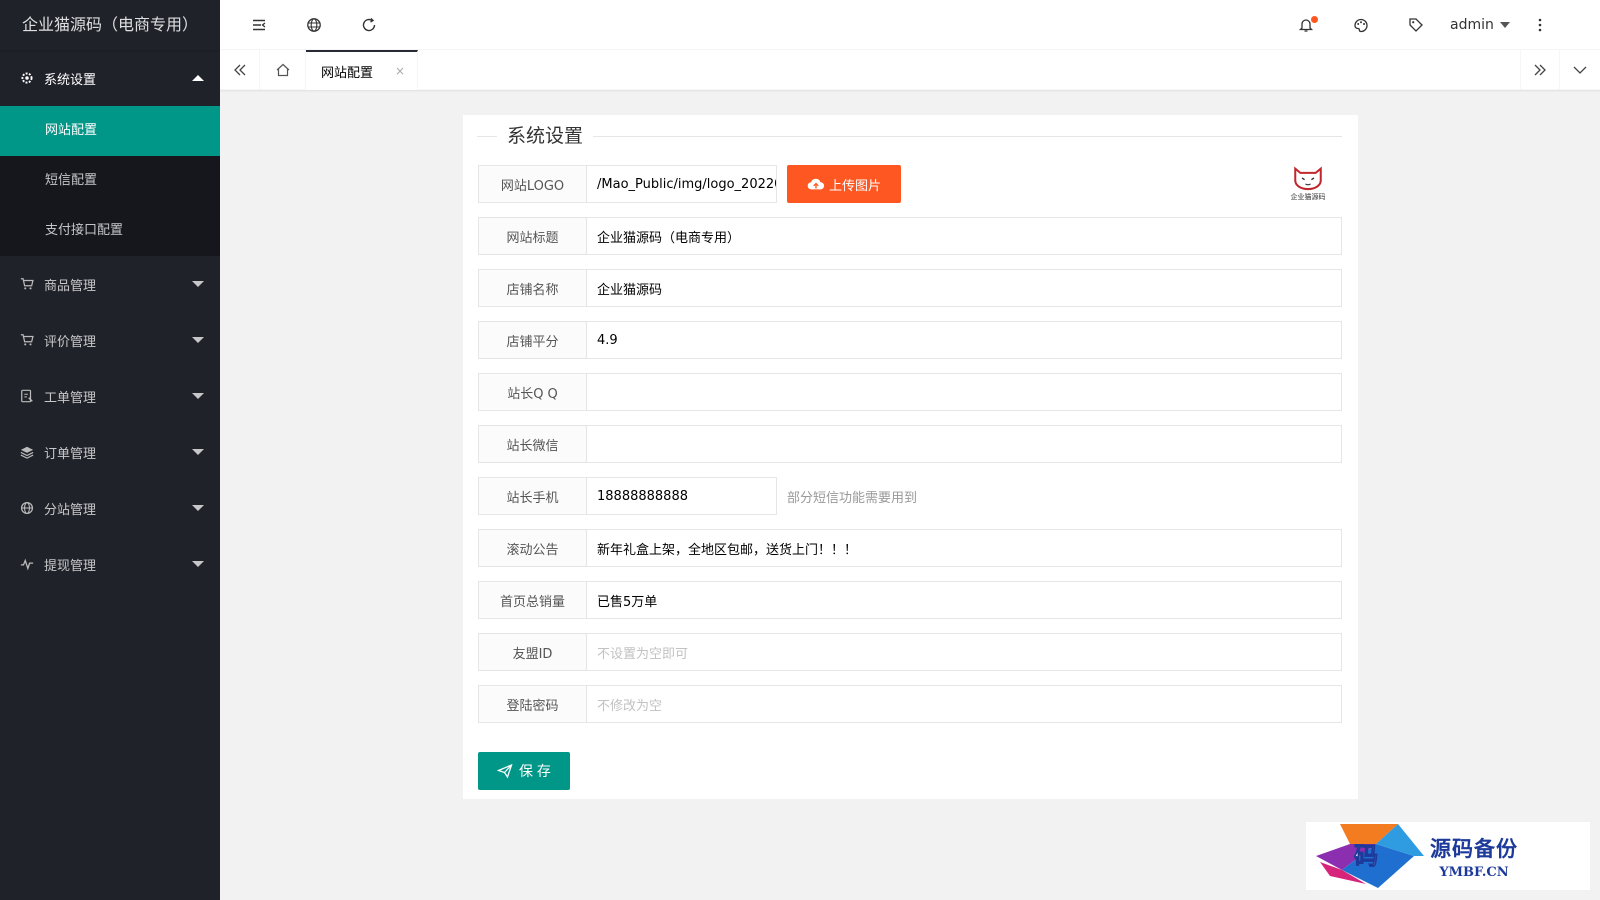 This screenshot has width=1600, height=900. Describe the element at coordinates (532, 496) in the screenshot. I see `field-label: 站长手机` at that location.